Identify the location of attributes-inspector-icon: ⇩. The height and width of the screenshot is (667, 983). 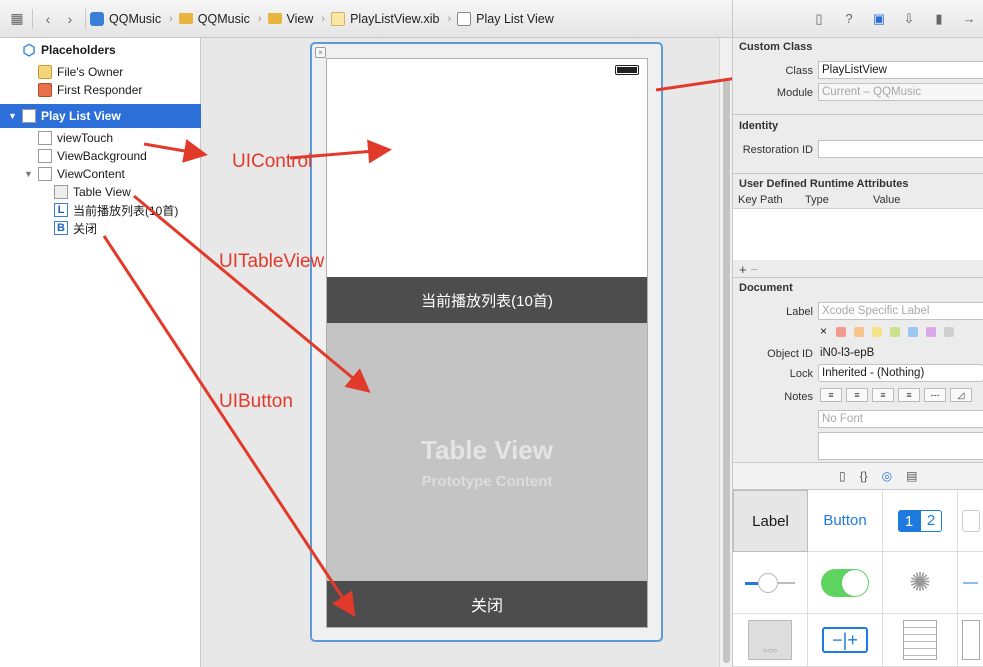
(909, 19).